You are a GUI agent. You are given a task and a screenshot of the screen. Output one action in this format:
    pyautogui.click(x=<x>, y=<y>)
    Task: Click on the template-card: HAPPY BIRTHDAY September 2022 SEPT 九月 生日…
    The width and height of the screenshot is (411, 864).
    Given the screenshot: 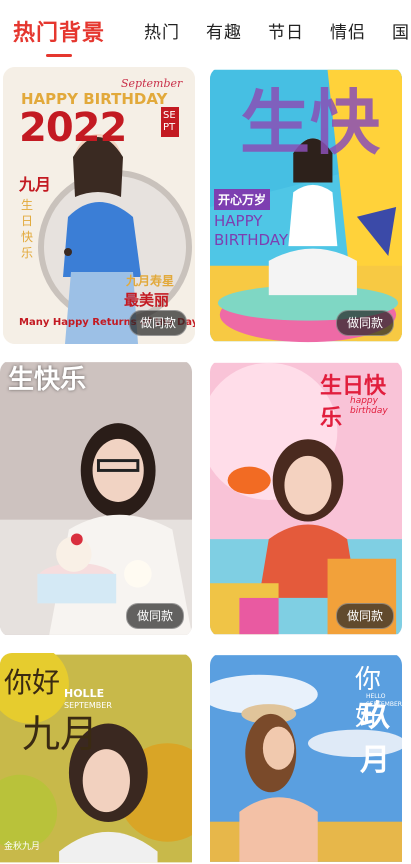 What is the action you would take?
    pyautogui.click(x=99, y=205)
    